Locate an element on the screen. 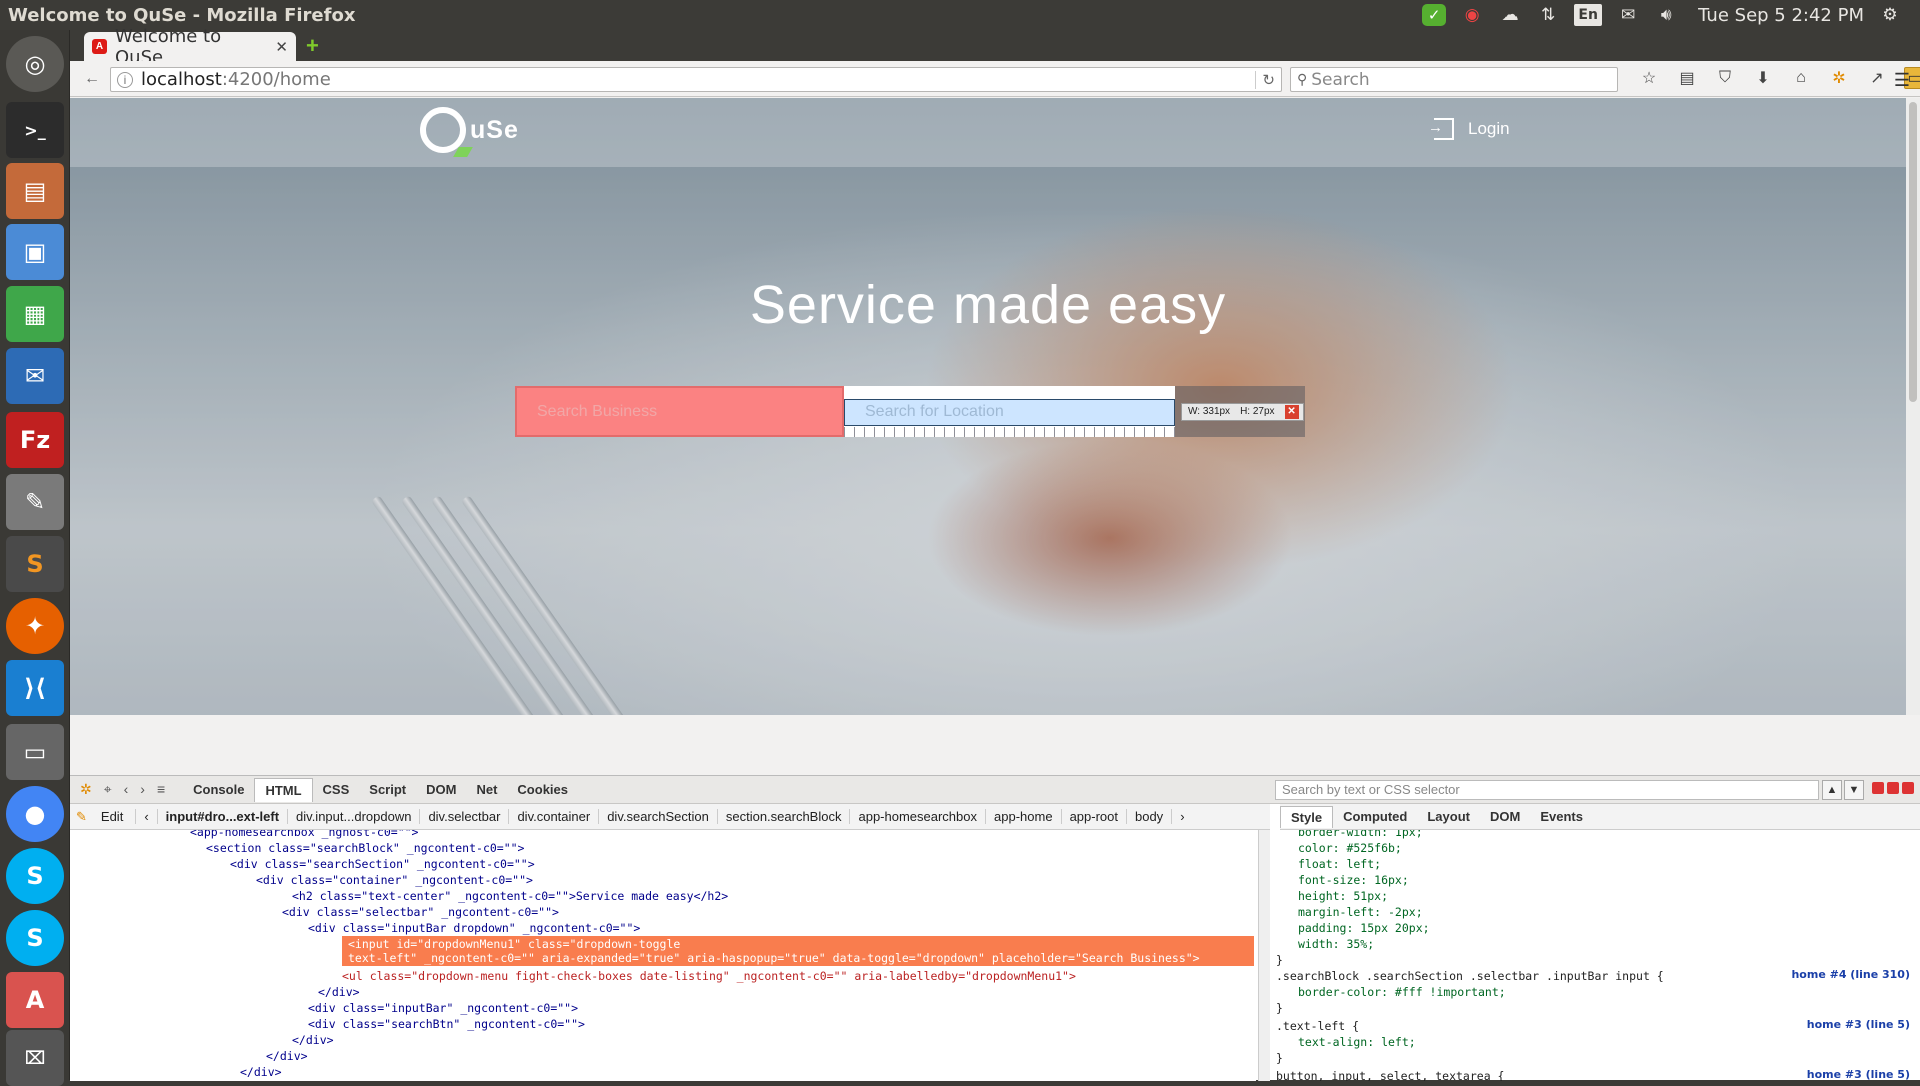 The image size is (1920, 1086). downloads-icon: ⬇ is located at coordinates (1763, 78).